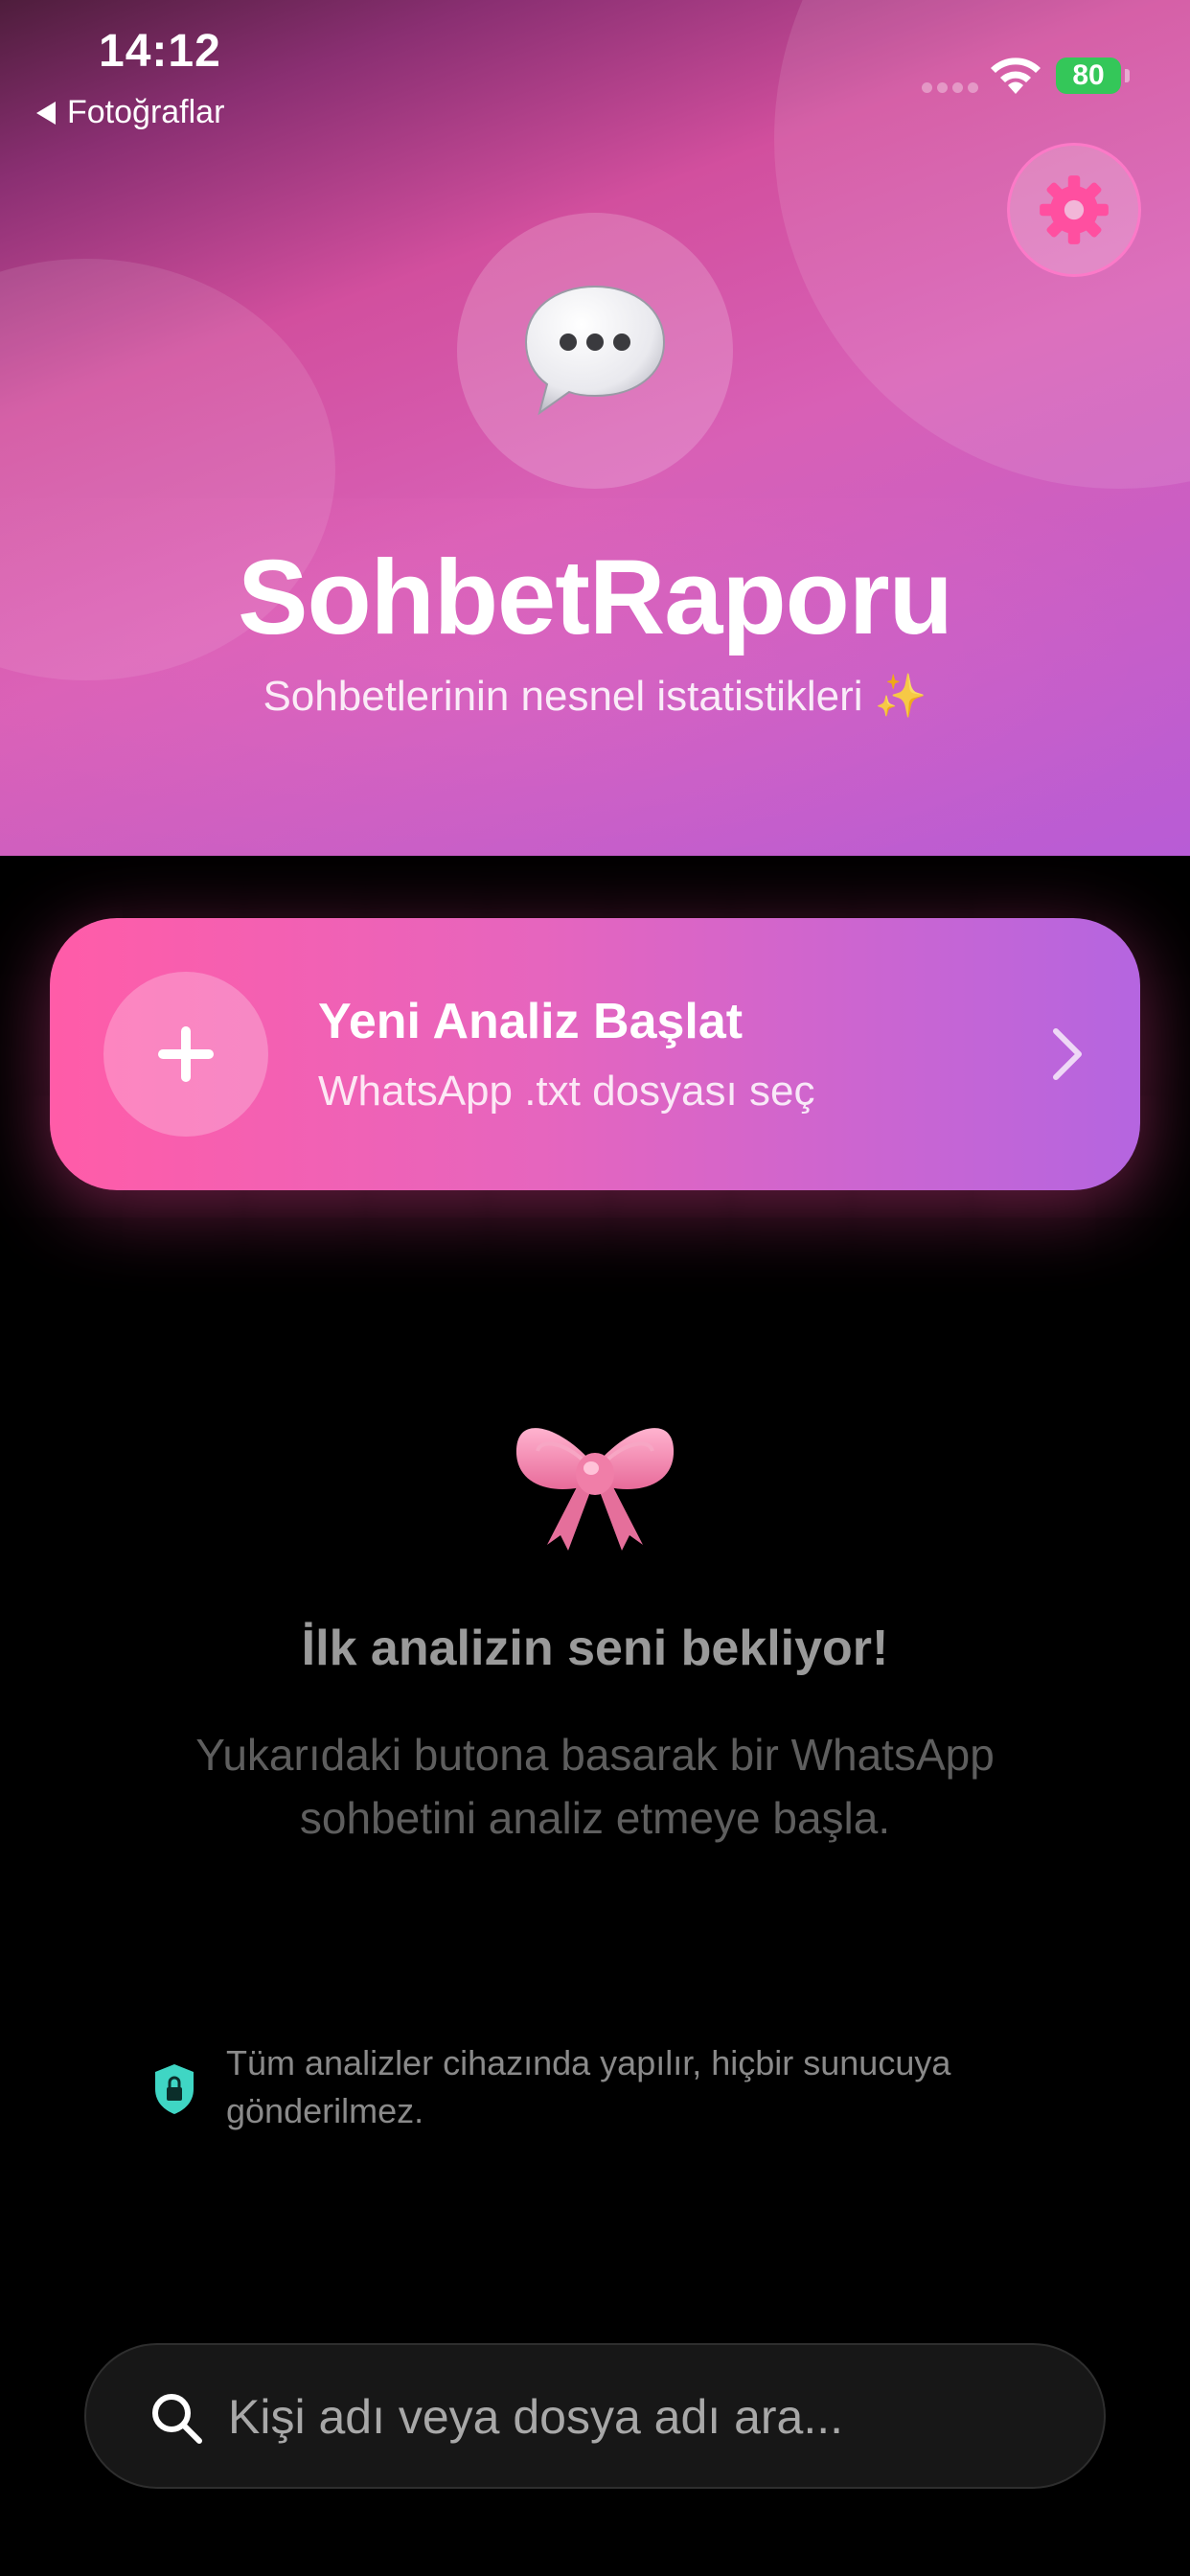 Image resolution: width=1190 pixels, height=2576 pixels. I want to click on battery-nub, so click(1128, 75).